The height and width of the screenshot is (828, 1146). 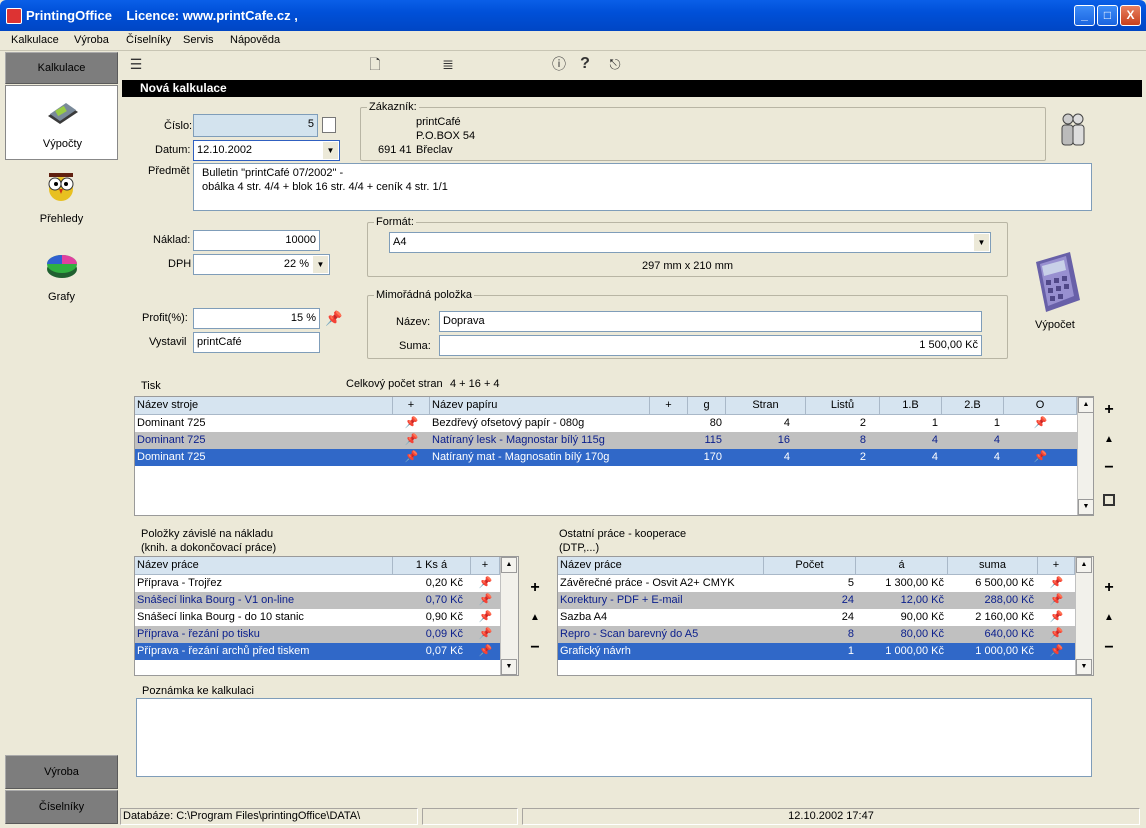 What do you see at coordinates (264, 405) in the screenshot?
I see `col-nazev-stroje: Název stroje` at bounding box center [264, 405].